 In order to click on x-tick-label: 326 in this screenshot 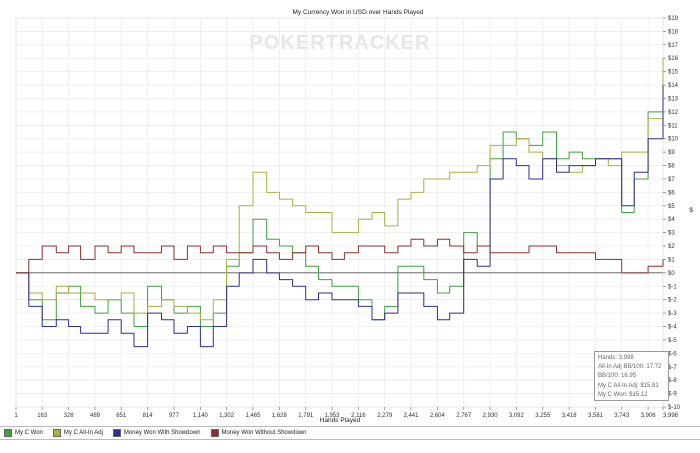, I will do `click(69, 416)`.